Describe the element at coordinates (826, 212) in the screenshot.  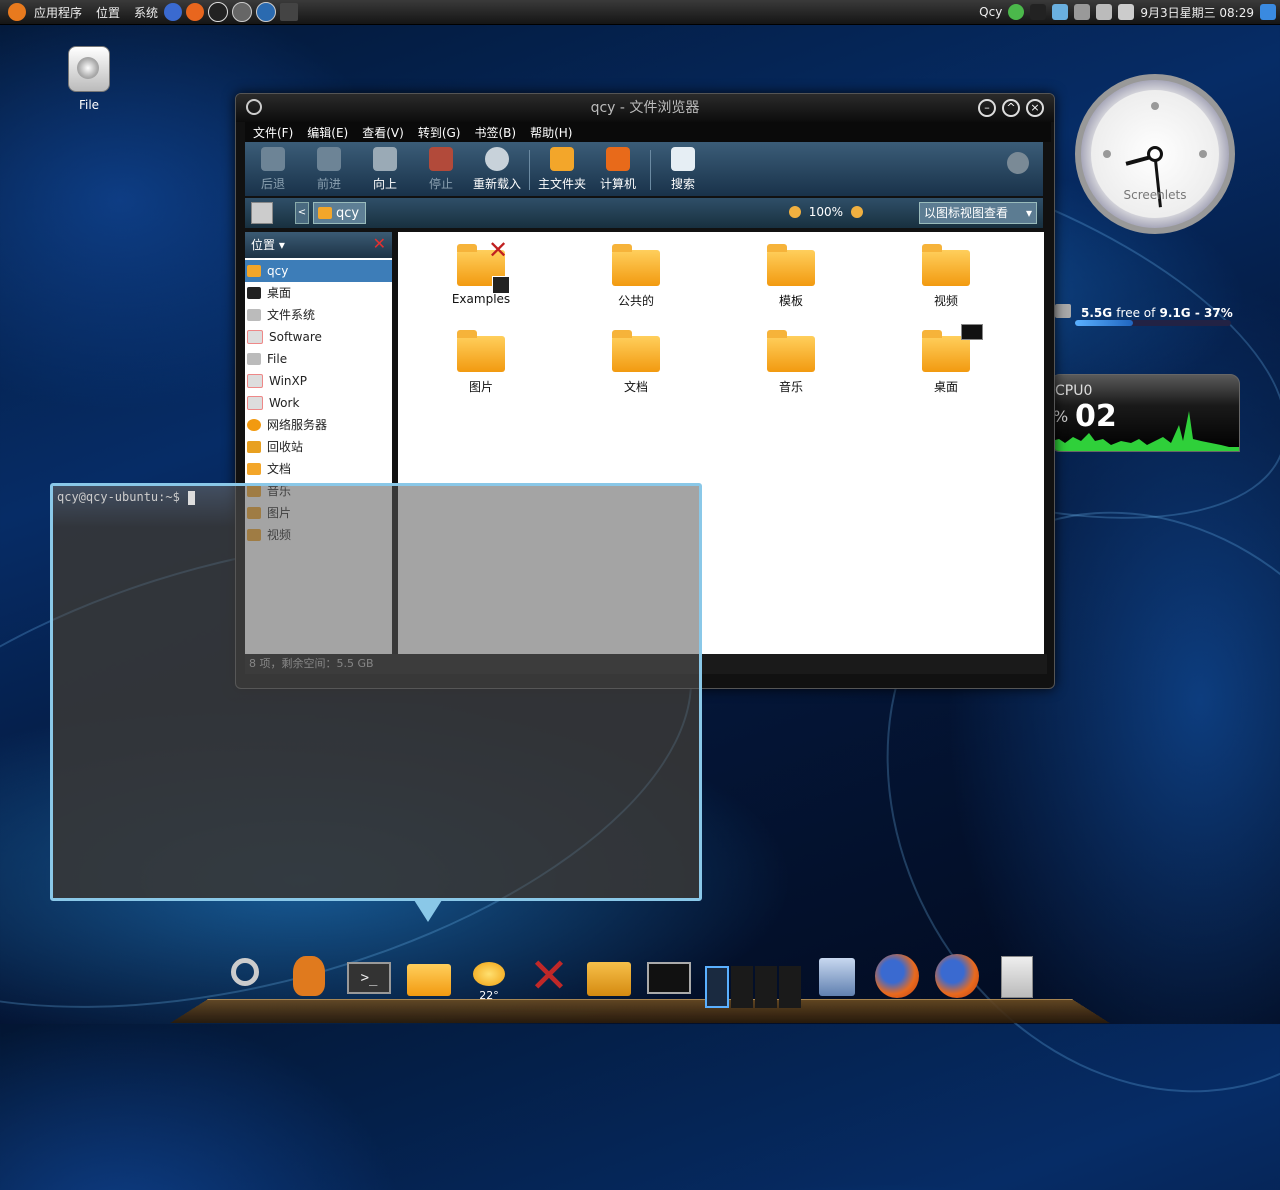
I see `zoom-level: 100%` at that location.